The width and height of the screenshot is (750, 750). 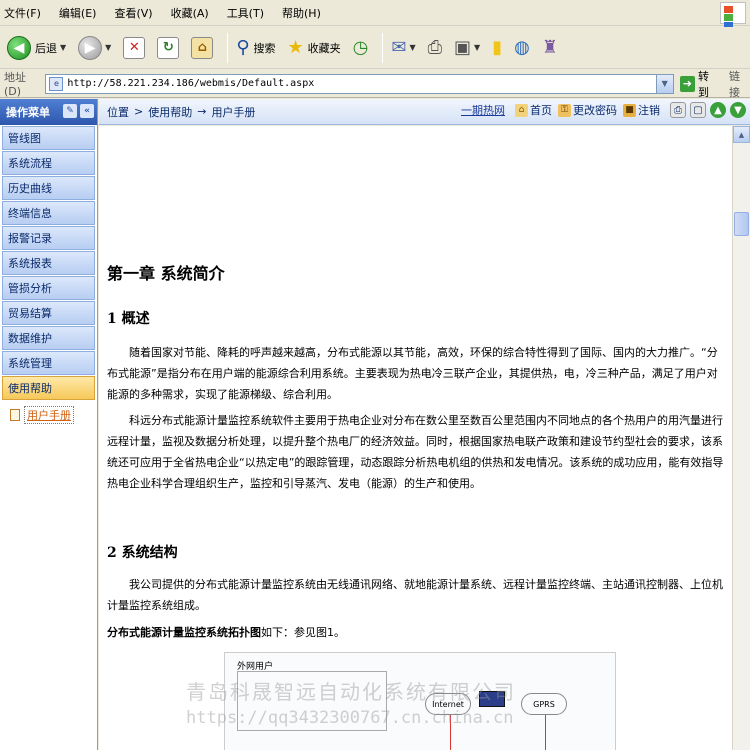 I want to click on sidebar-header: 操作菜单 ✎ «, so click(x=48, y=112).